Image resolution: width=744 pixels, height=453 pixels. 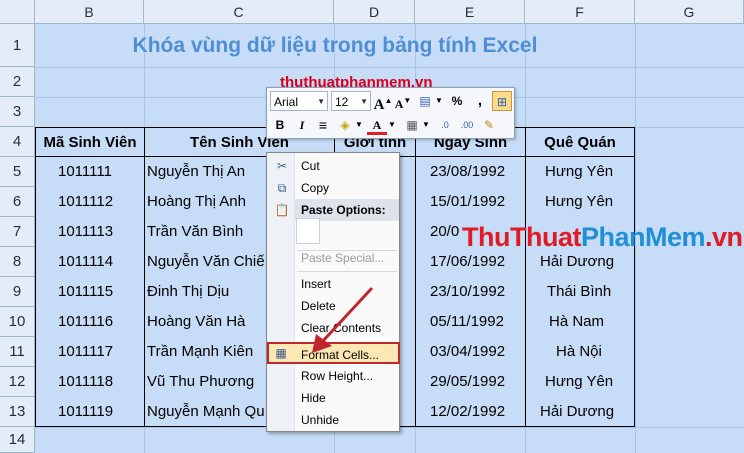 What do you see at coordinates (377, 125) in the screenshot?
I see `font-color-button: A` at bounding box center [377, 125].